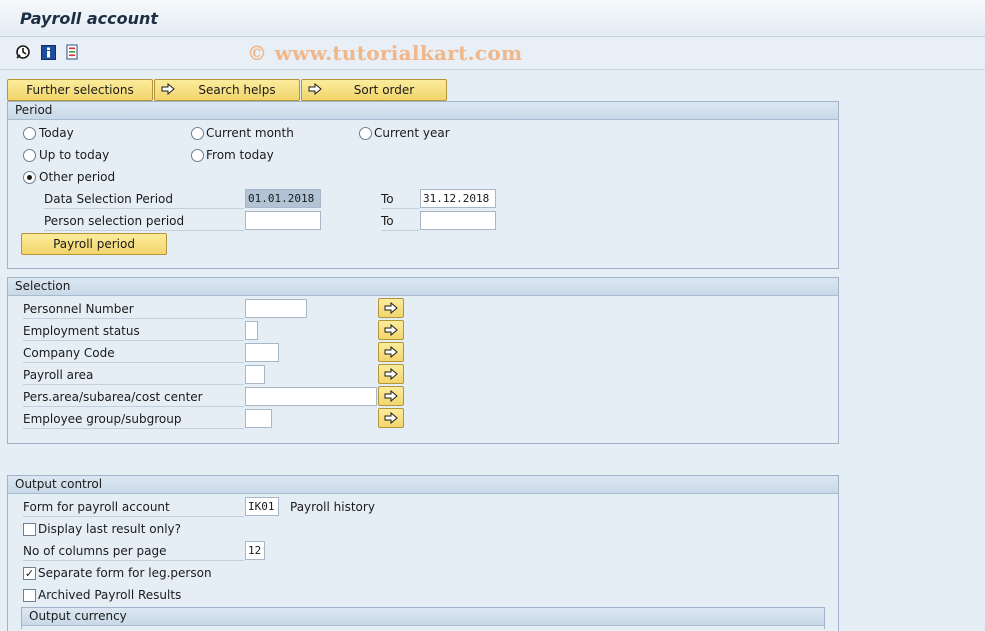 Image resolution: width=985 pixels, height=631 pixels. I want to click on info-icon, so click(48, 52).